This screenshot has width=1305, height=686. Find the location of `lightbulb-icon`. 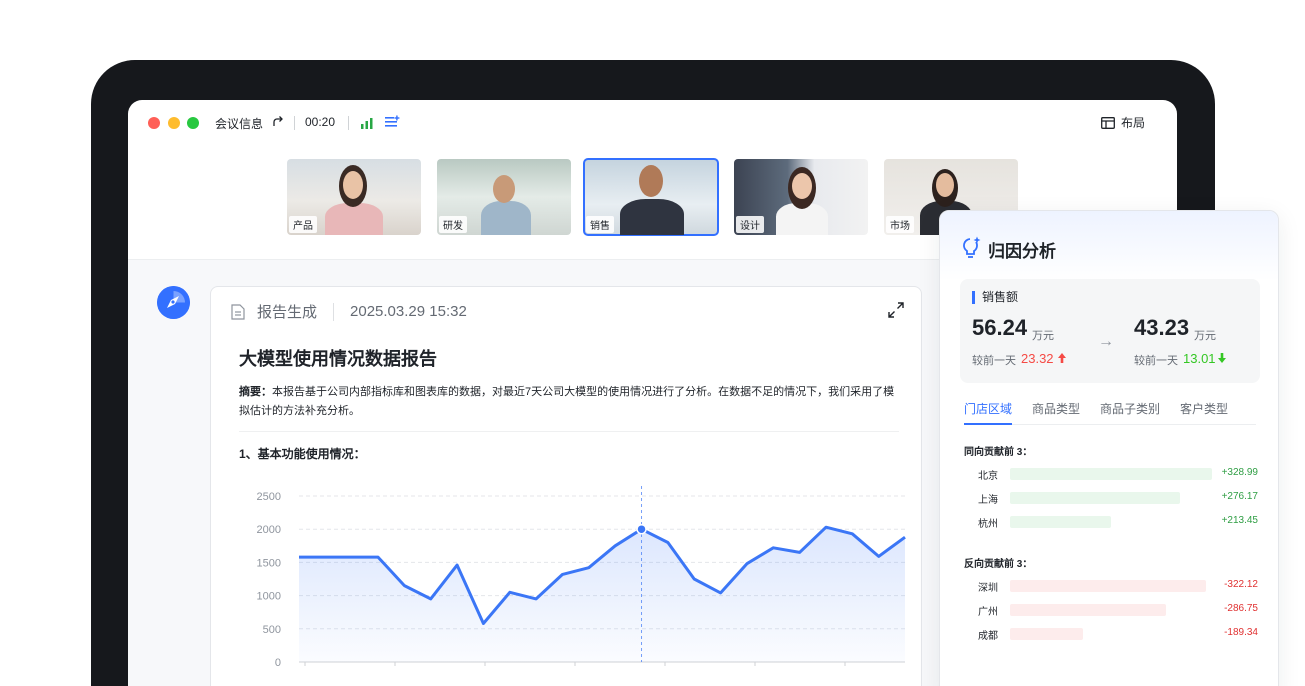

lightbulb-icon is located at coordinates (972, 247).